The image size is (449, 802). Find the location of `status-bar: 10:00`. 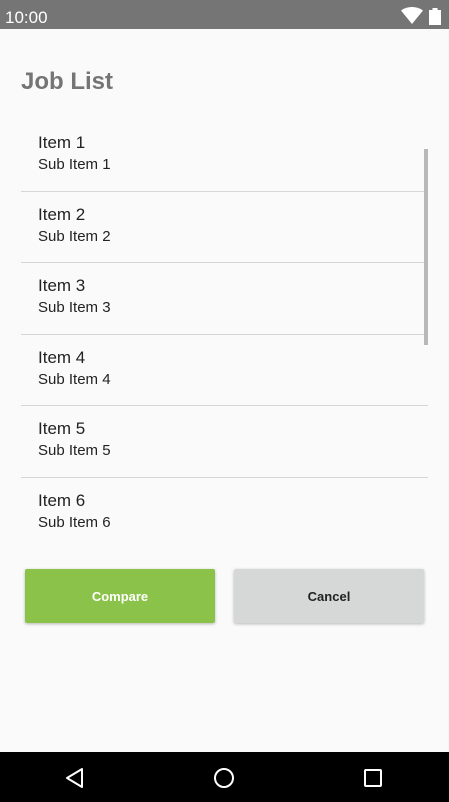

status-bar: 10:00 is located at coordinates (224, 14).